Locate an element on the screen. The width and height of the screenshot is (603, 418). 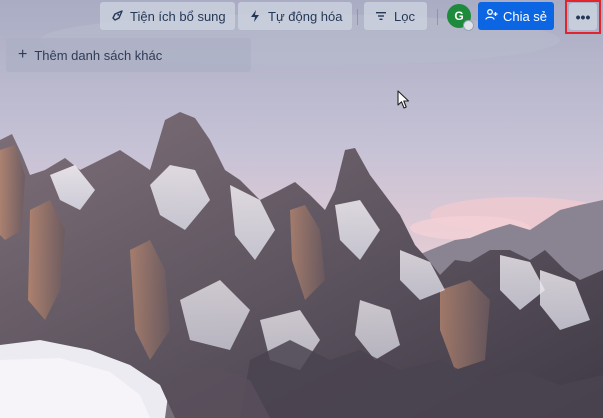
filter-button: Lọc is located at coordinates (395, 16).